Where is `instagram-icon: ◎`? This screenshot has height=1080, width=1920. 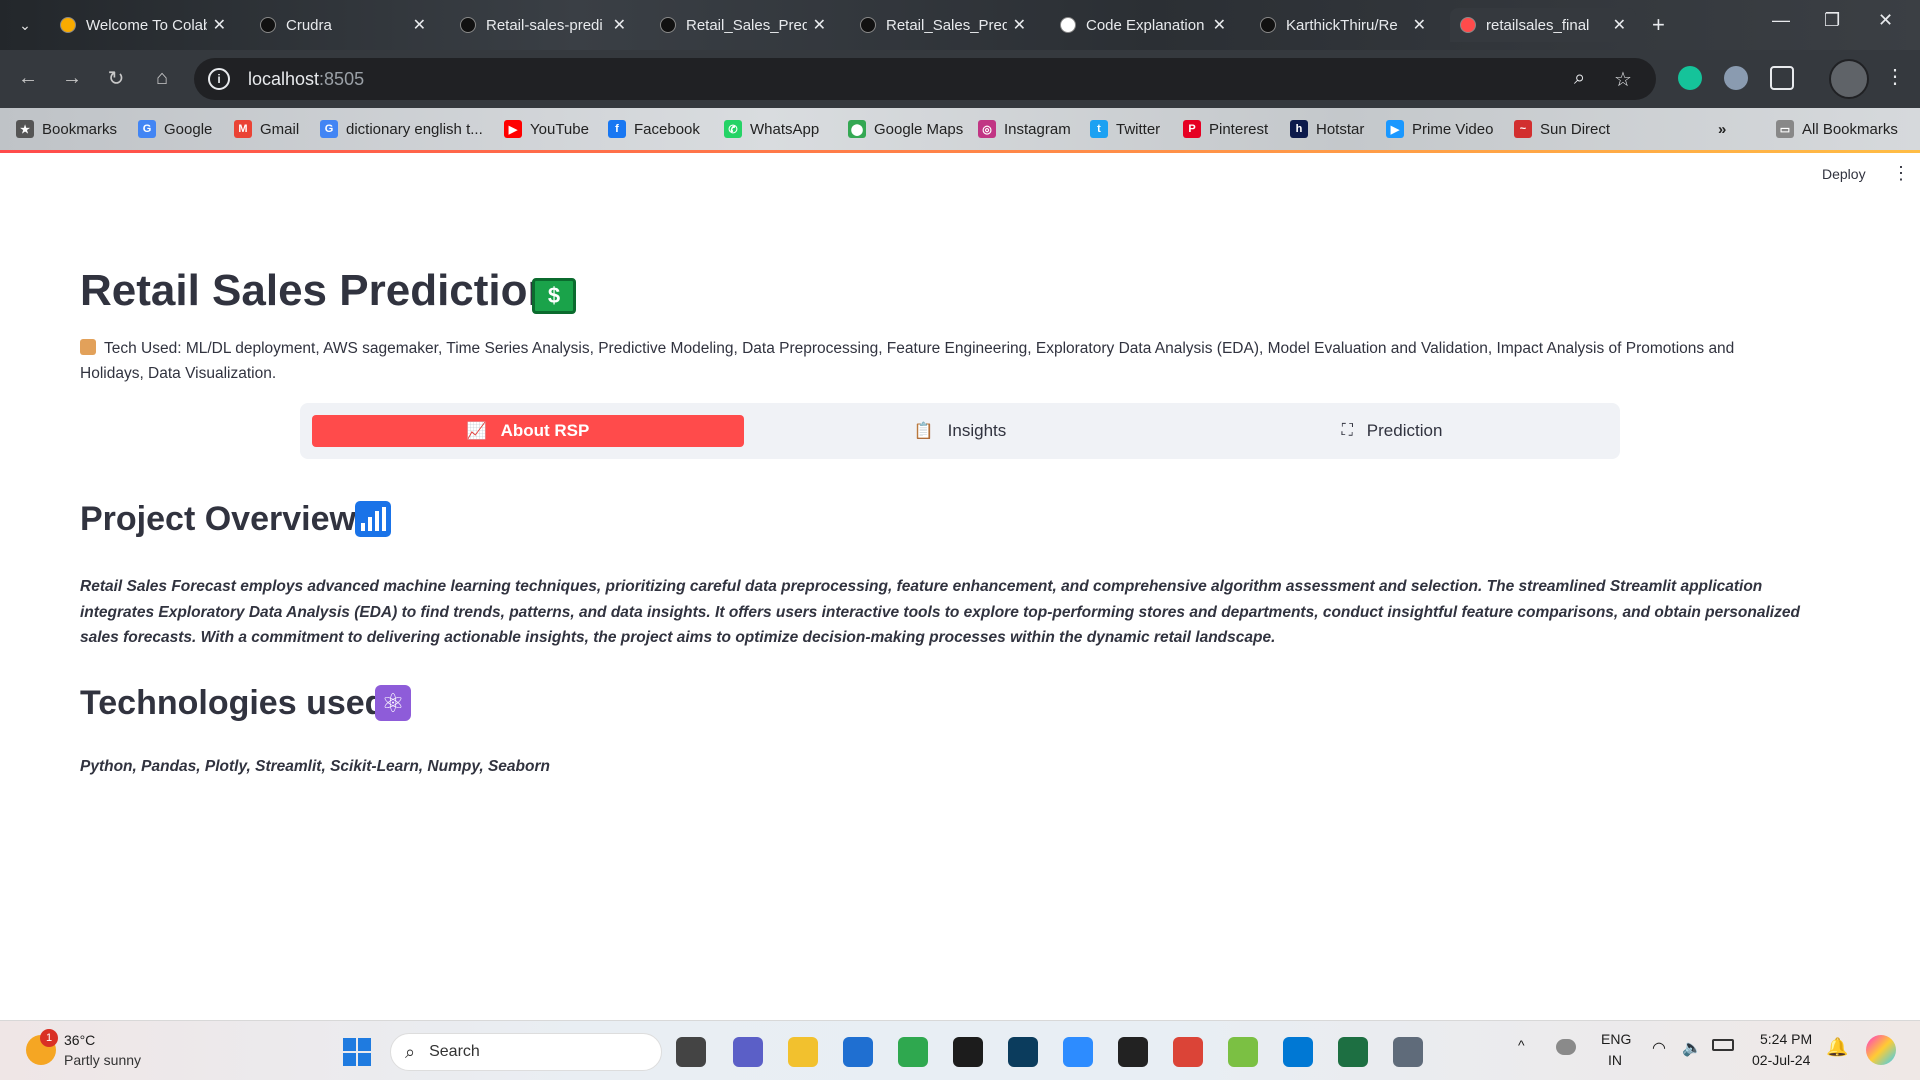
instagram-icon: ◎ is located at coordinates (987, 129).